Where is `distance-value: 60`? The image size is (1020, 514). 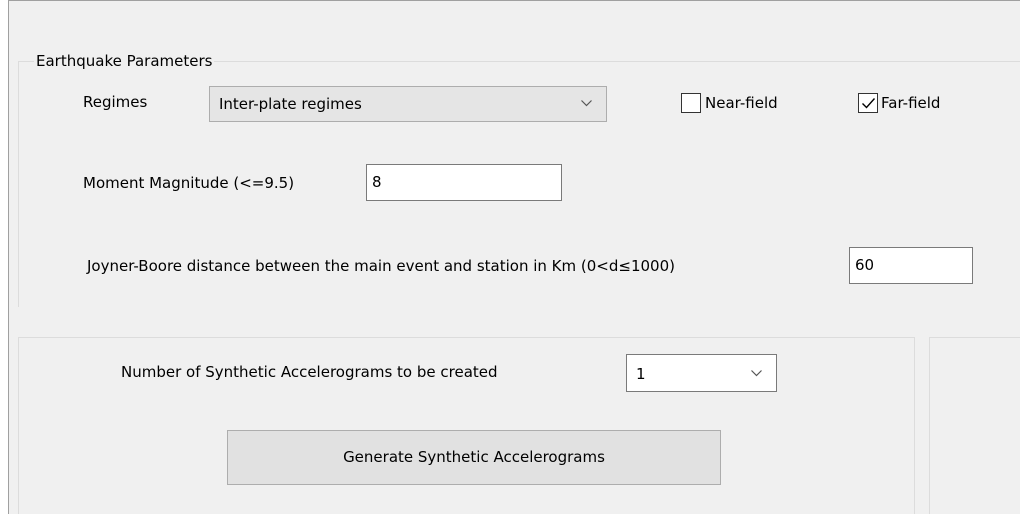 distance-value: 60 is located at coordinates (865, 265).